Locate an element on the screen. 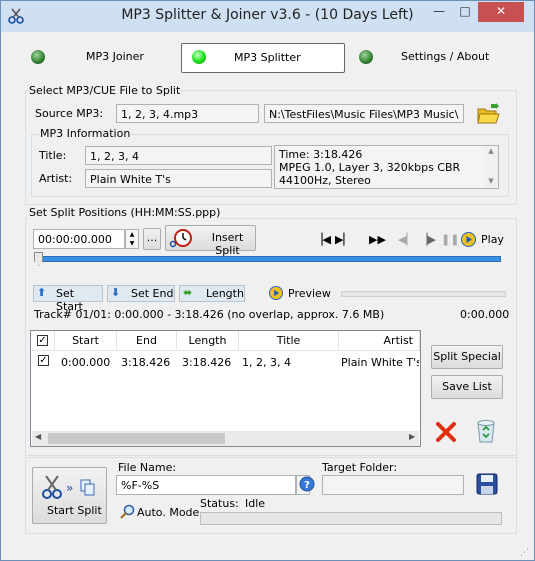  title-field: 1, 2, 3, 4 is located at coordinates (178, 155).